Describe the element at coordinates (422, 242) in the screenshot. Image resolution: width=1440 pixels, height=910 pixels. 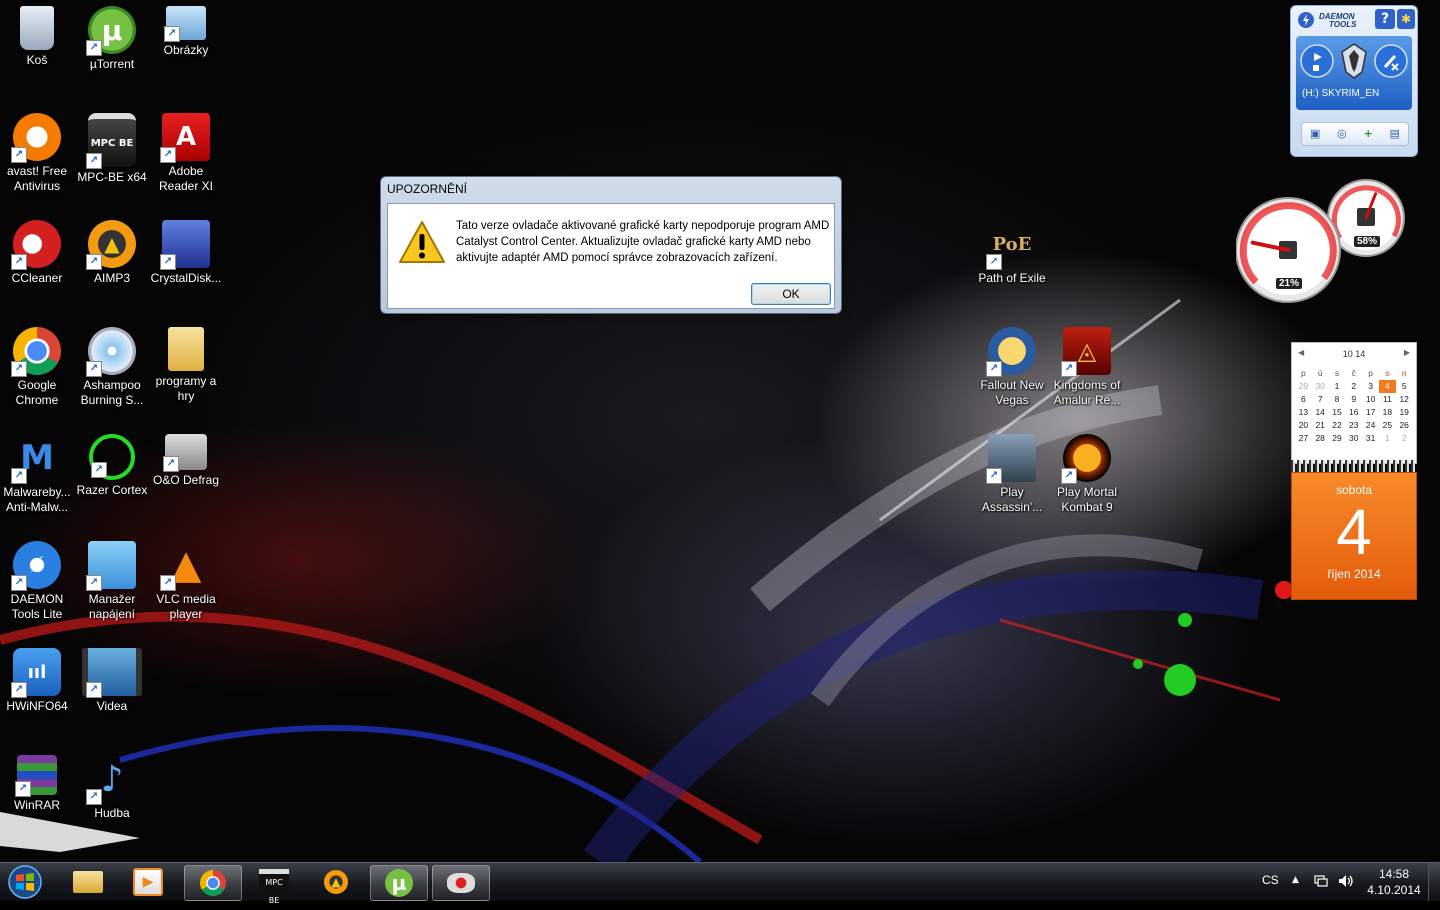
I see `warning-icon` at that location.